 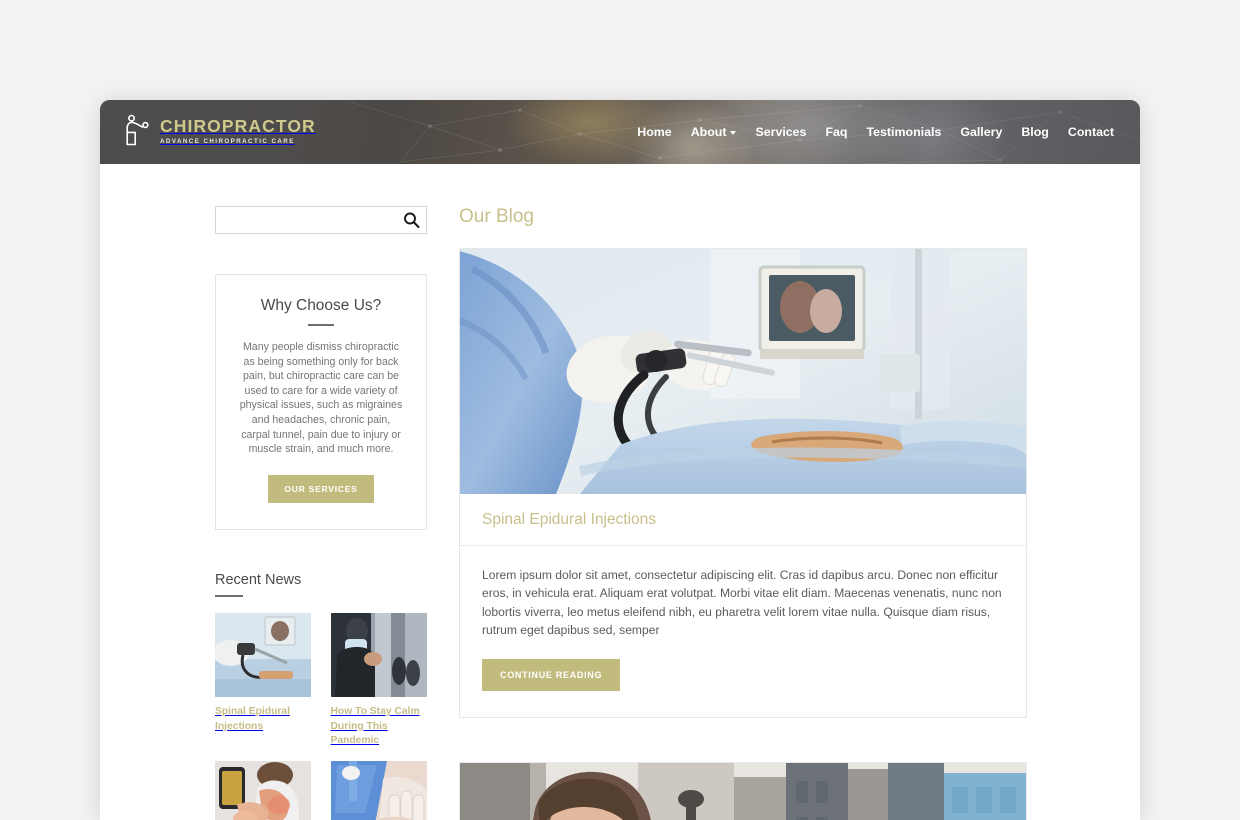 I want to click on search-button, so click(x=411, y=220).